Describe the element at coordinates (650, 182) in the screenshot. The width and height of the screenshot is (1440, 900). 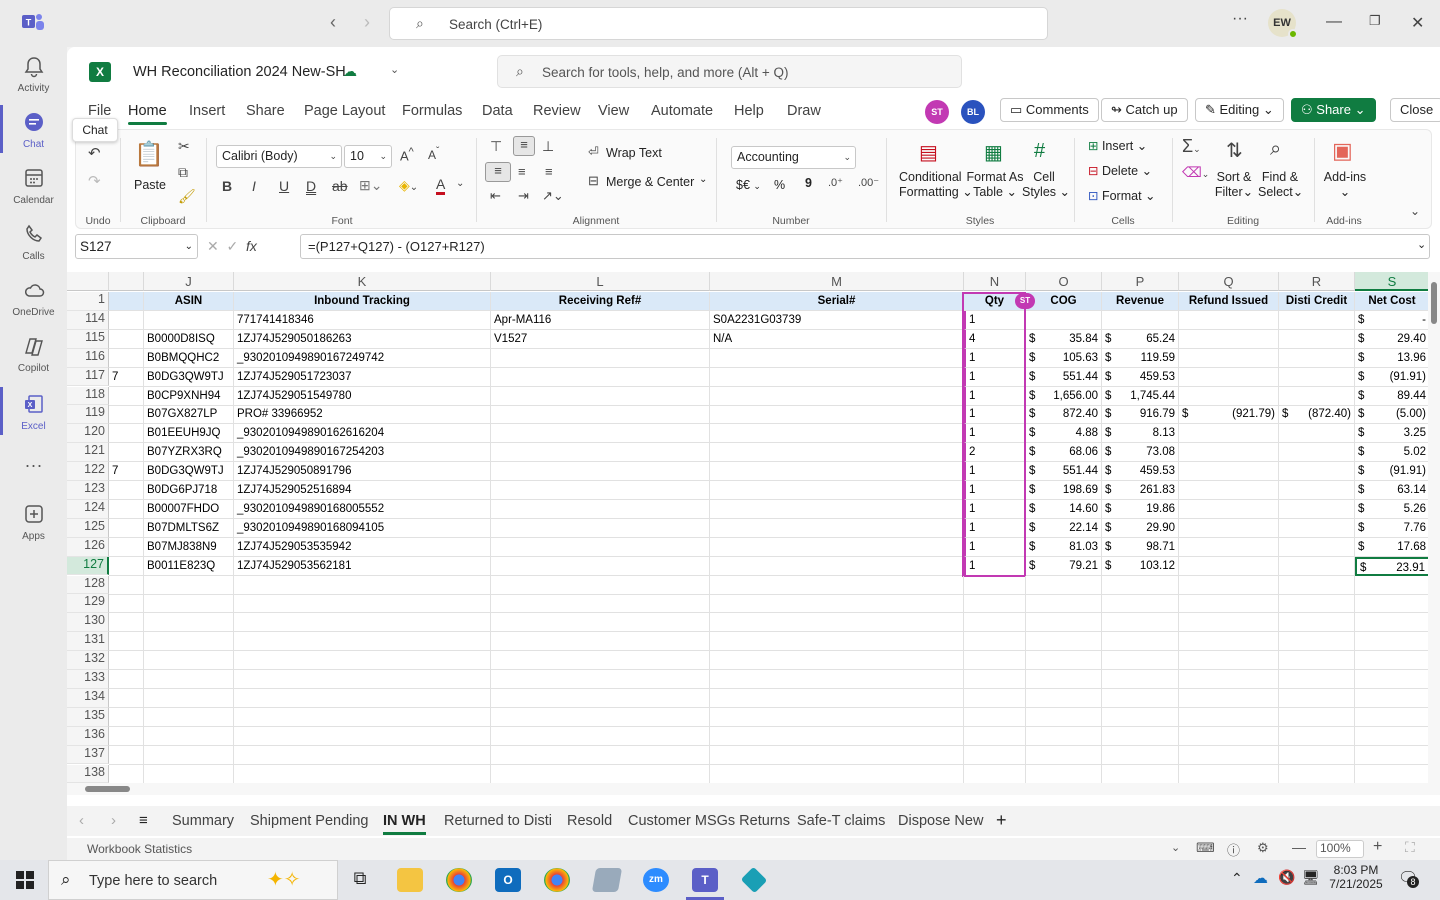
I see `merge-center-button: Merge & Center` at that location.